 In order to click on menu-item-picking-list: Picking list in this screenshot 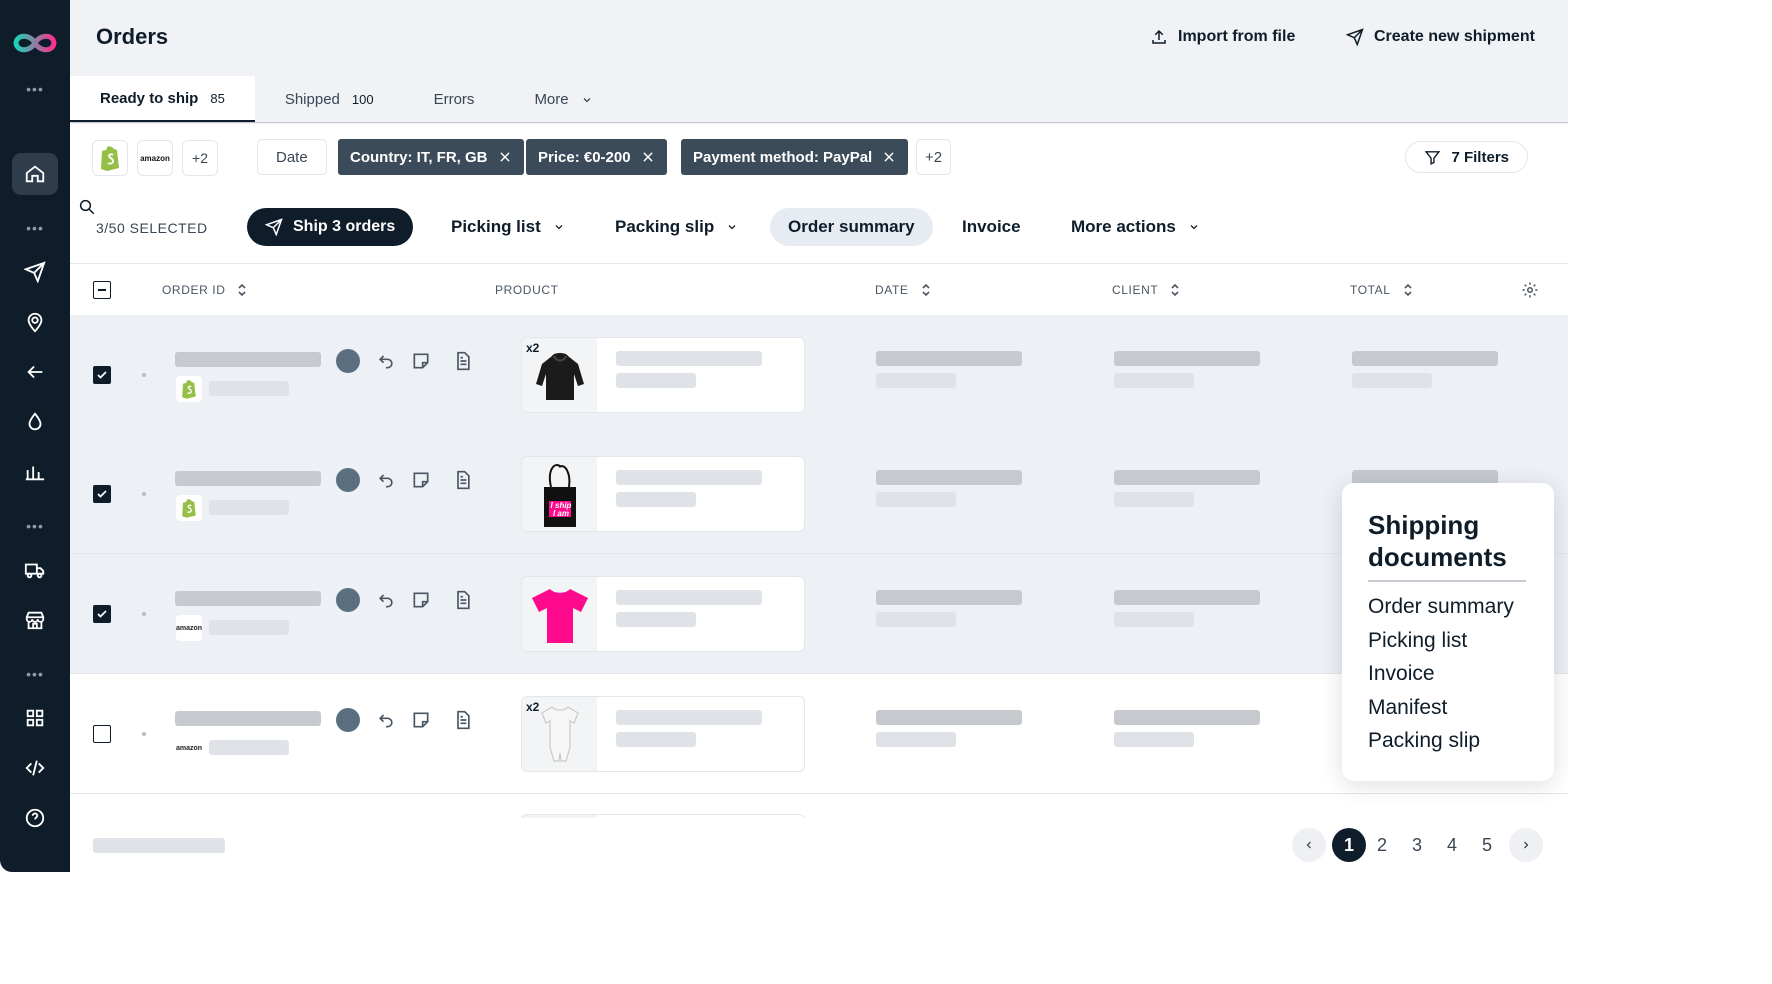, I will do `click(1417, 641)`.